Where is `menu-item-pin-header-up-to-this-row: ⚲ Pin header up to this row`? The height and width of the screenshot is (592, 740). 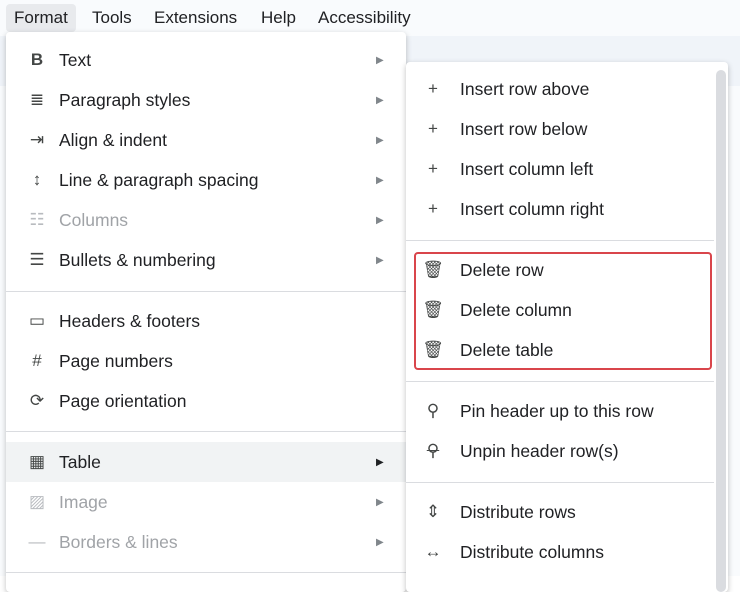
menu-item-pin-header-up-to-this-row: ⚲ Pin header up to this row is located at coordinates (567, 411).